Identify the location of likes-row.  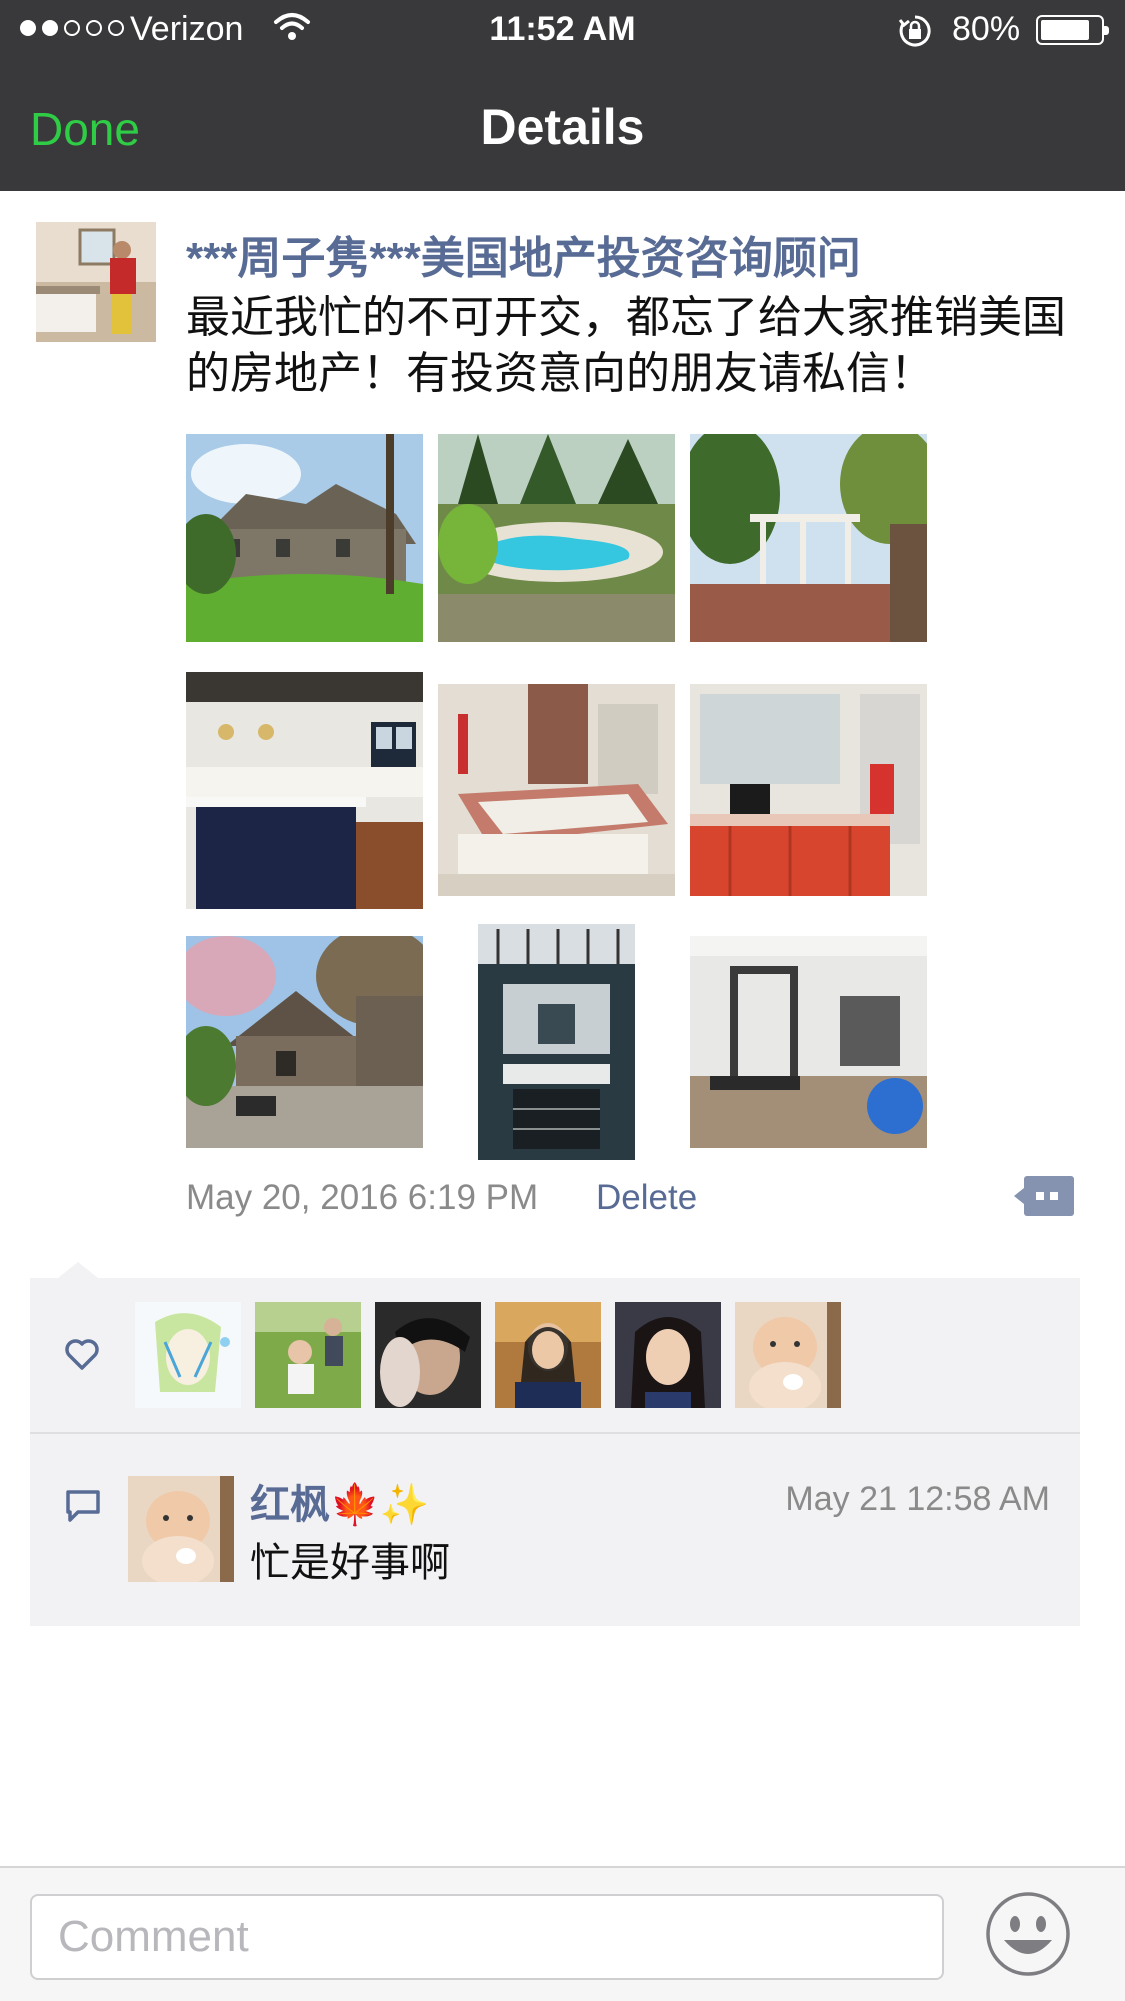
(555, 1355).